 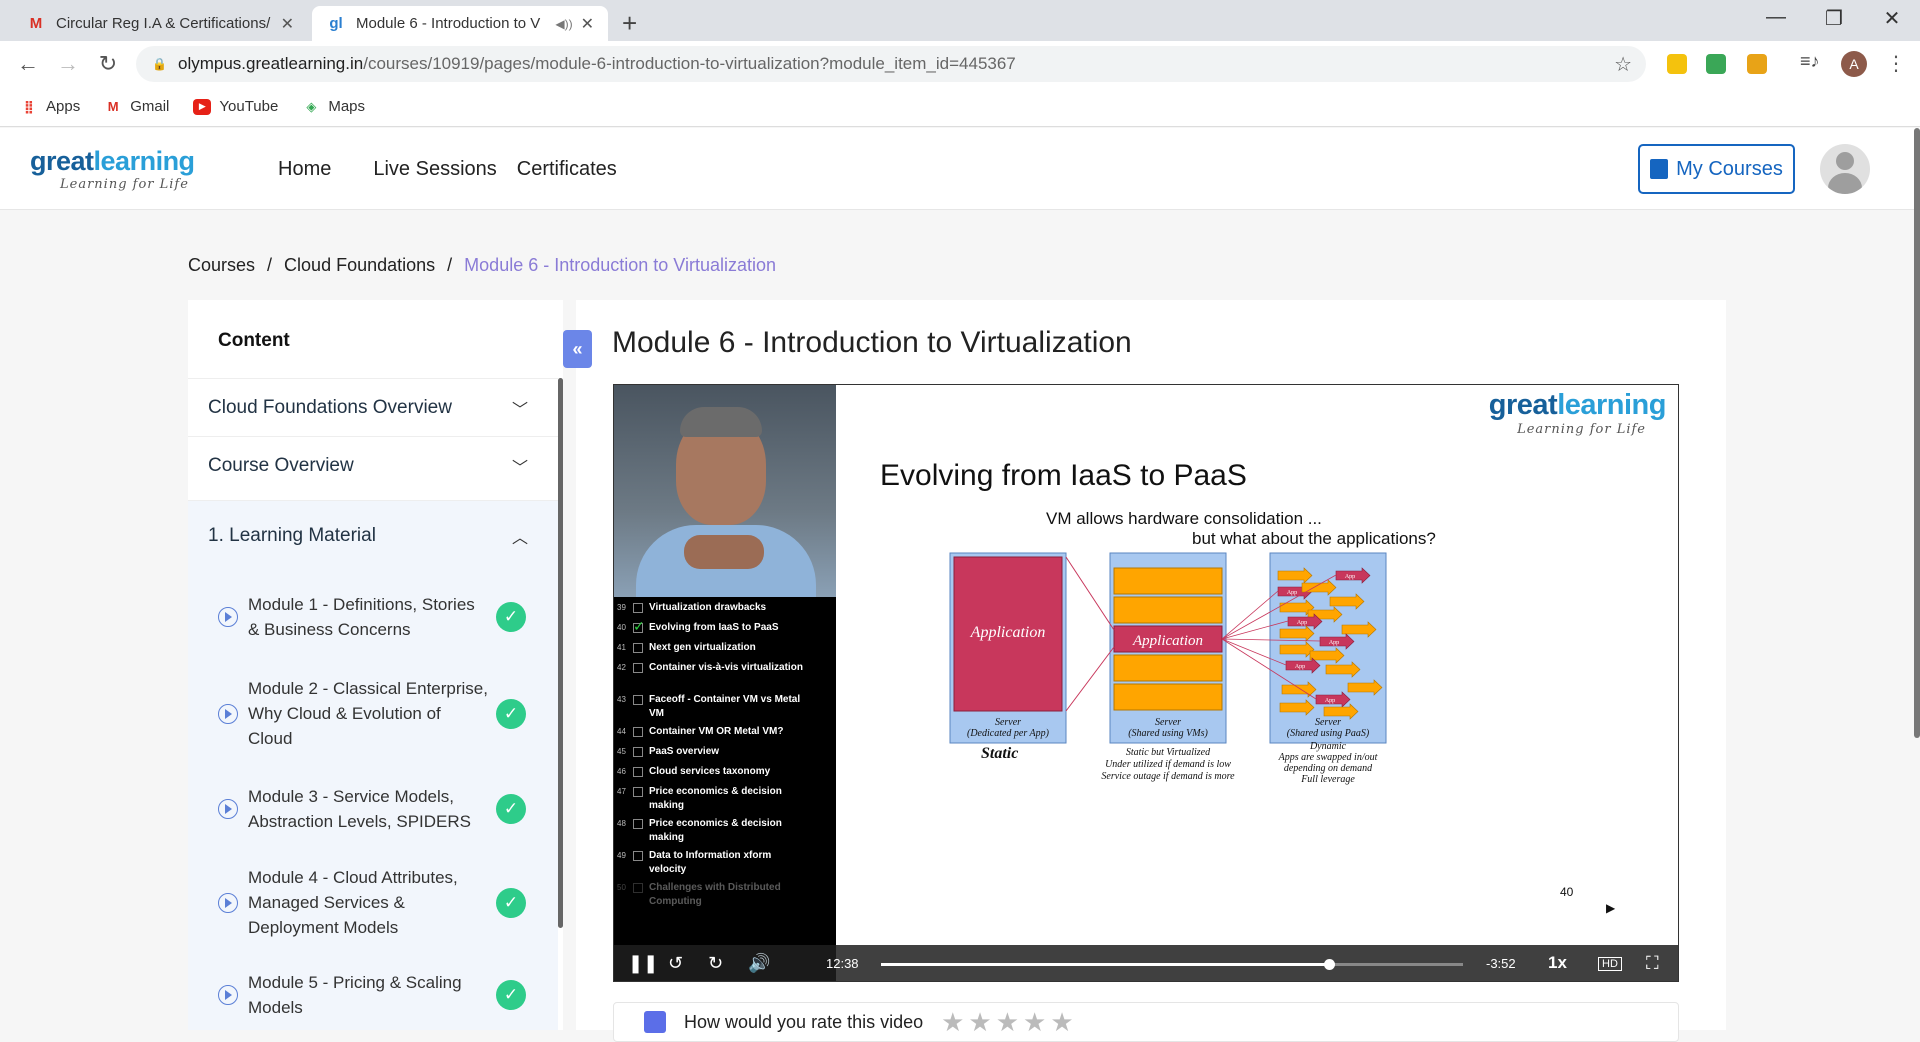 I want to click on video-topic-item: 44 Container VM OR Metal VM?, so click(x=713, y=732).